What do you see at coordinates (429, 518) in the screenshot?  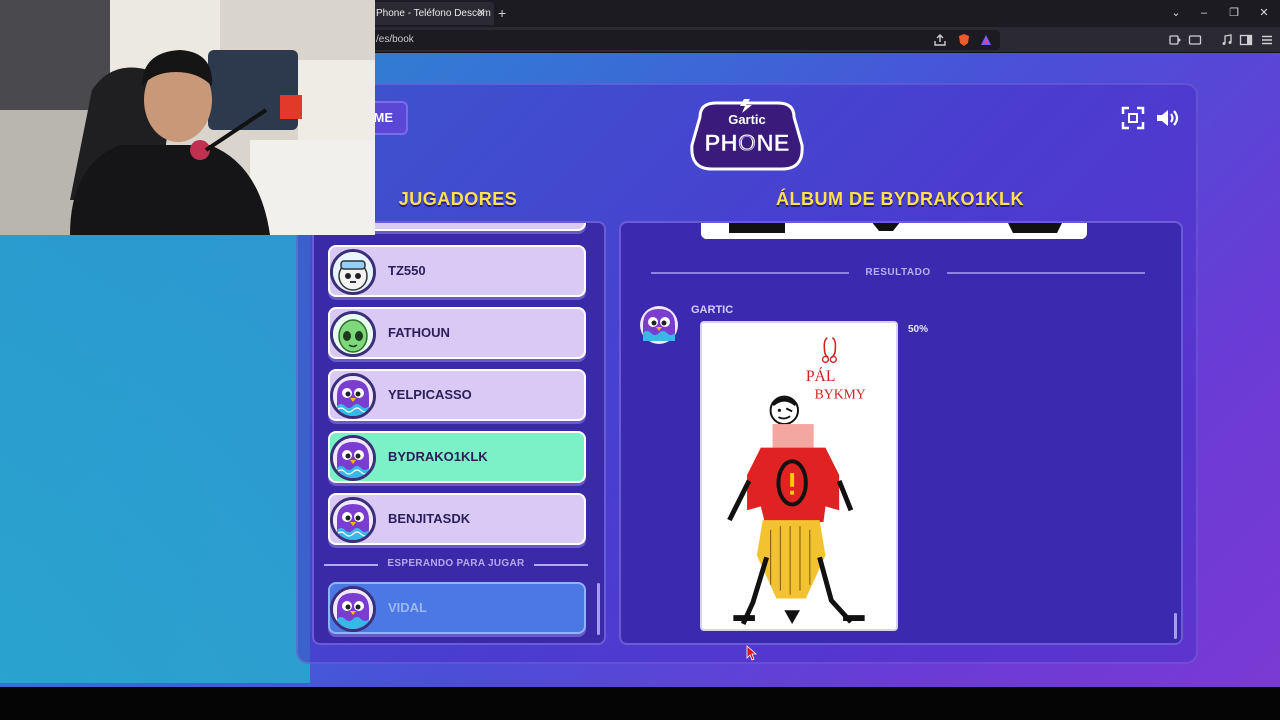 I see `player-name: BENJITASDK` at bounding box center [429, 518].